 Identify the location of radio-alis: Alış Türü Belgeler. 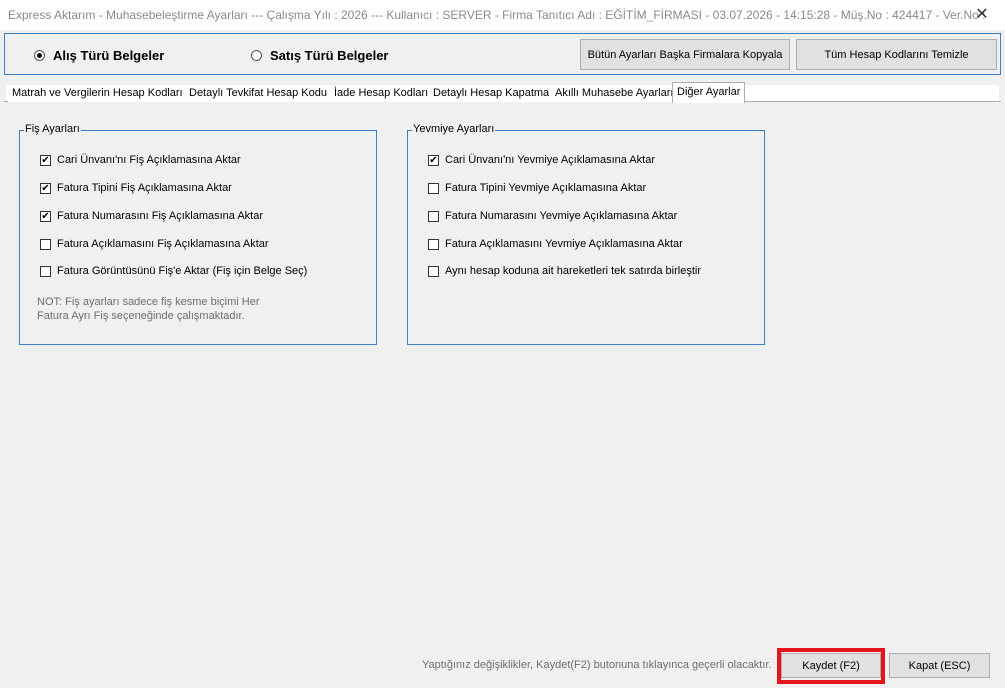
(99, 55).